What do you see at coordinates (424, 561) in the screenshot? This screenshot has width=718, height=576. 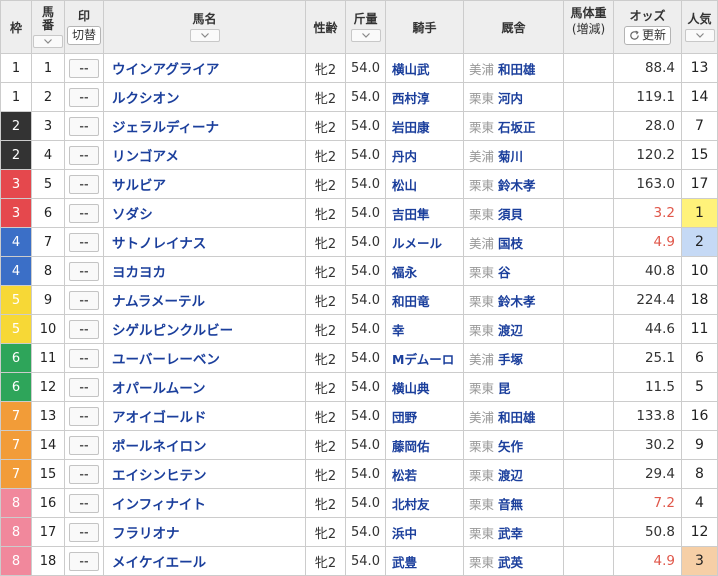 I see `jockey-link: 武豊` at bounding box center [424, 561].